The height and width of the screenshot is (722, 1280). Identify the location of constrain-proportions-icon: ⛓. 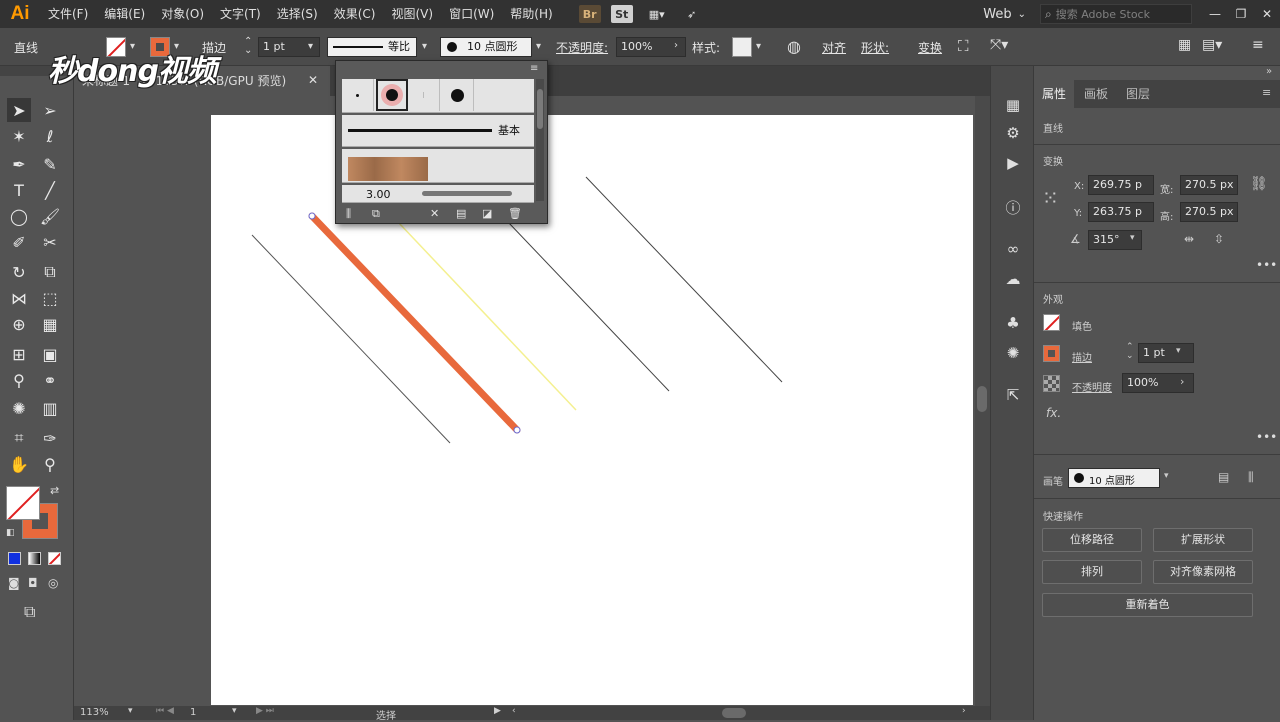
(1259, 184).